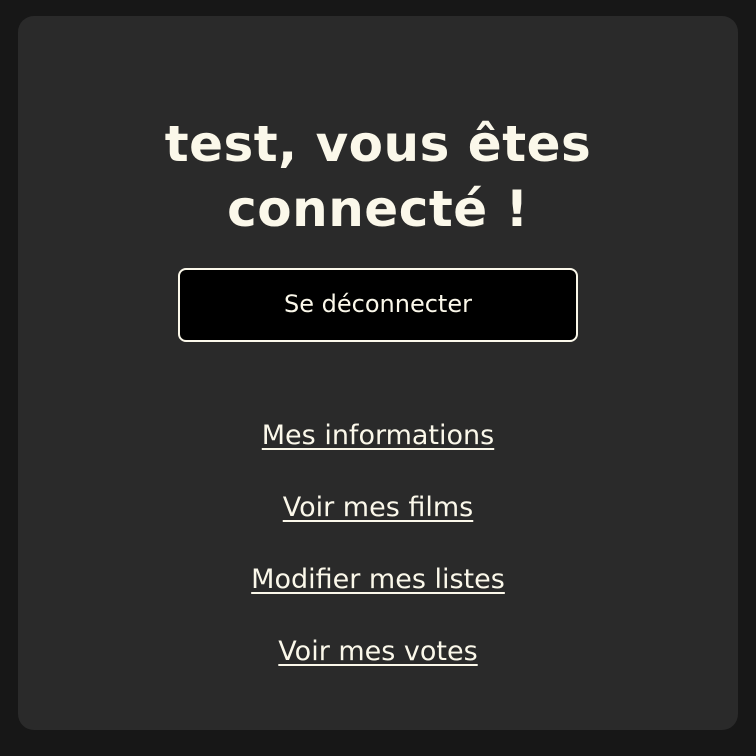 This screenshot has width=756, height=756. What do you see at coordinates (378, 144) in the screenshot?
I see `page-title-line-1: test, vous êtes` at bounding box center [378, 144].